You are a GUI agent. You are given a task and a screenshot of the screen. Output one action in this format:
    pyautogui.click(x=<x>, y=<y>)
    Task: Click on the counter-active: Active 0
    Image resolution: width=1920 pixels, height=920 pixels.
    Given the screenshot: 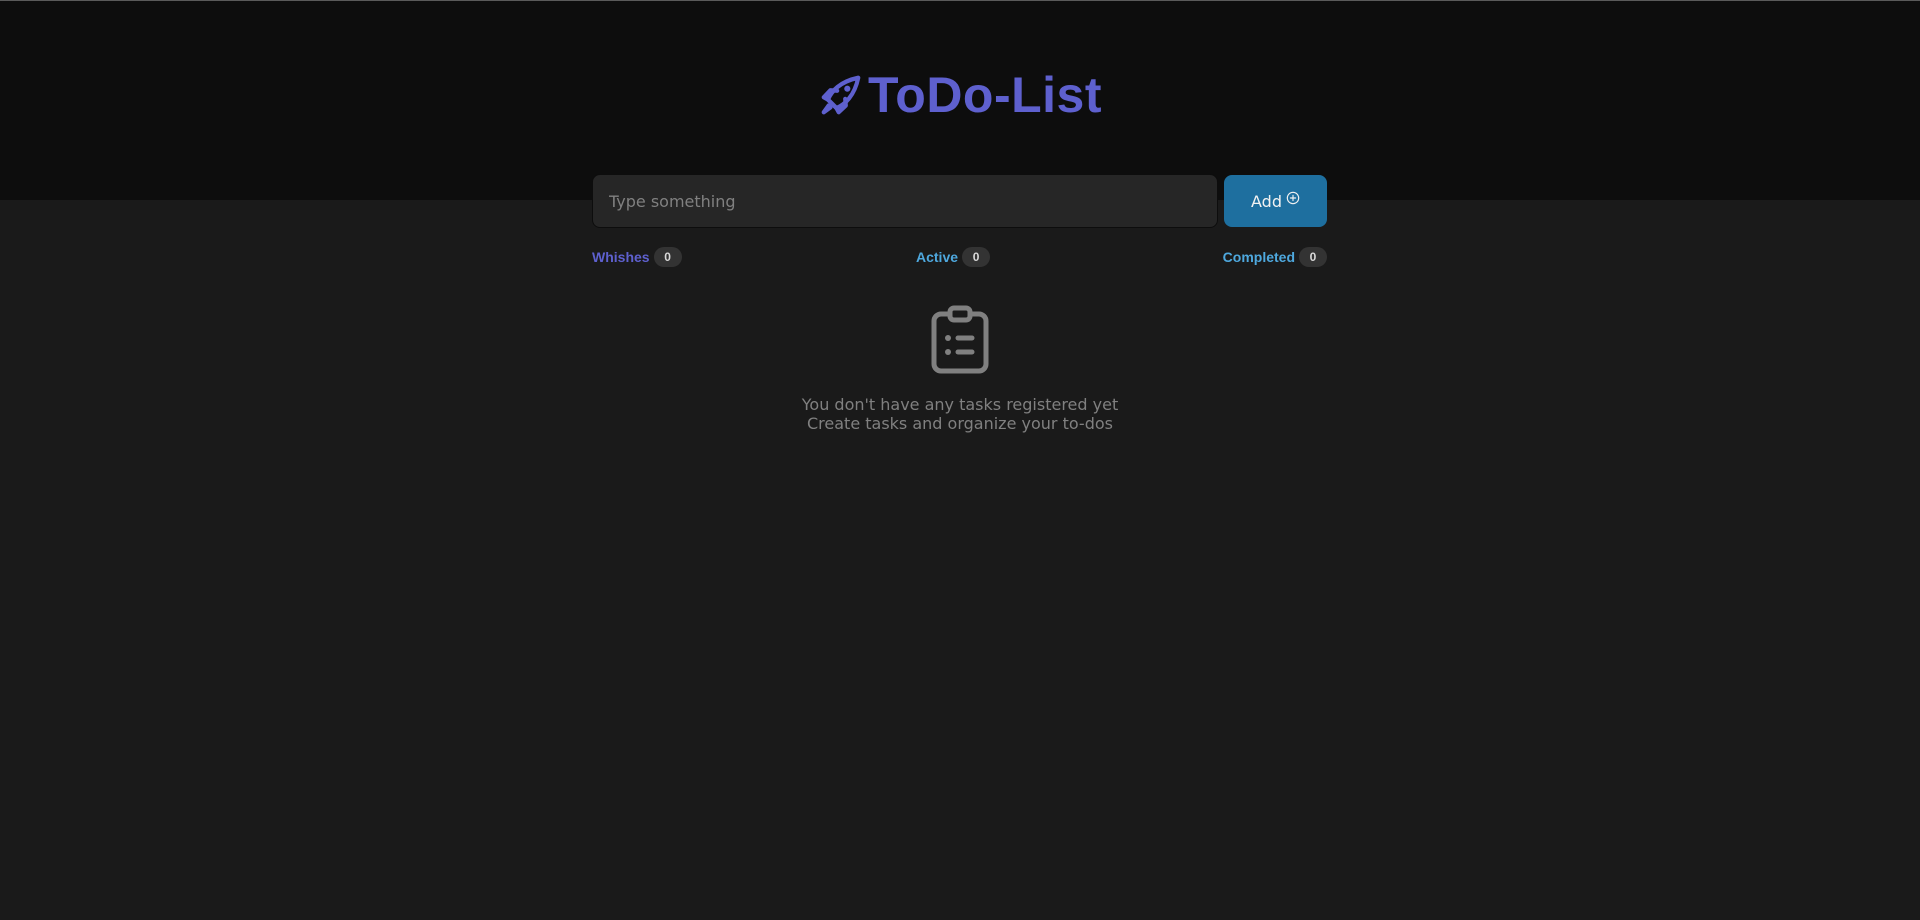 What is the action you would take?
    pyautogui.click(x=953, y=257)
    